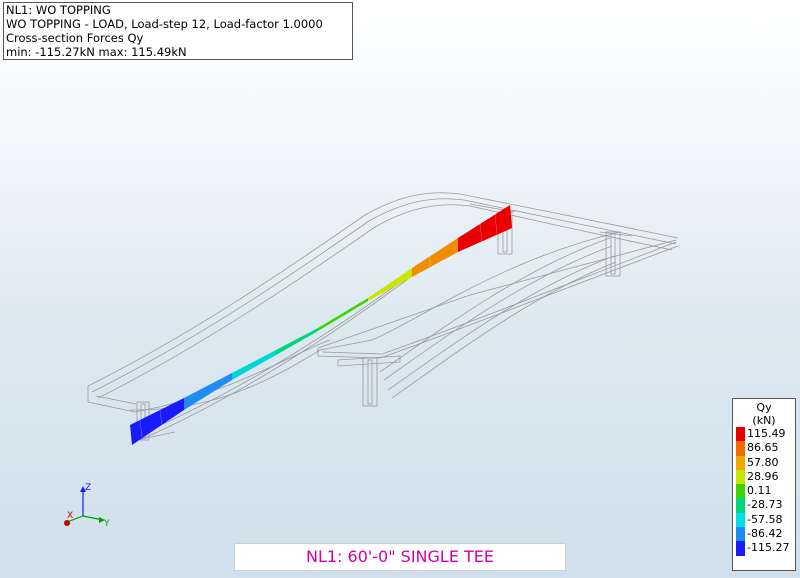 This screenshot has height=578, width=800. Describe the element at coordinates (88, 488) in the screenshot. I see `axis-z-label: Z` at that location.